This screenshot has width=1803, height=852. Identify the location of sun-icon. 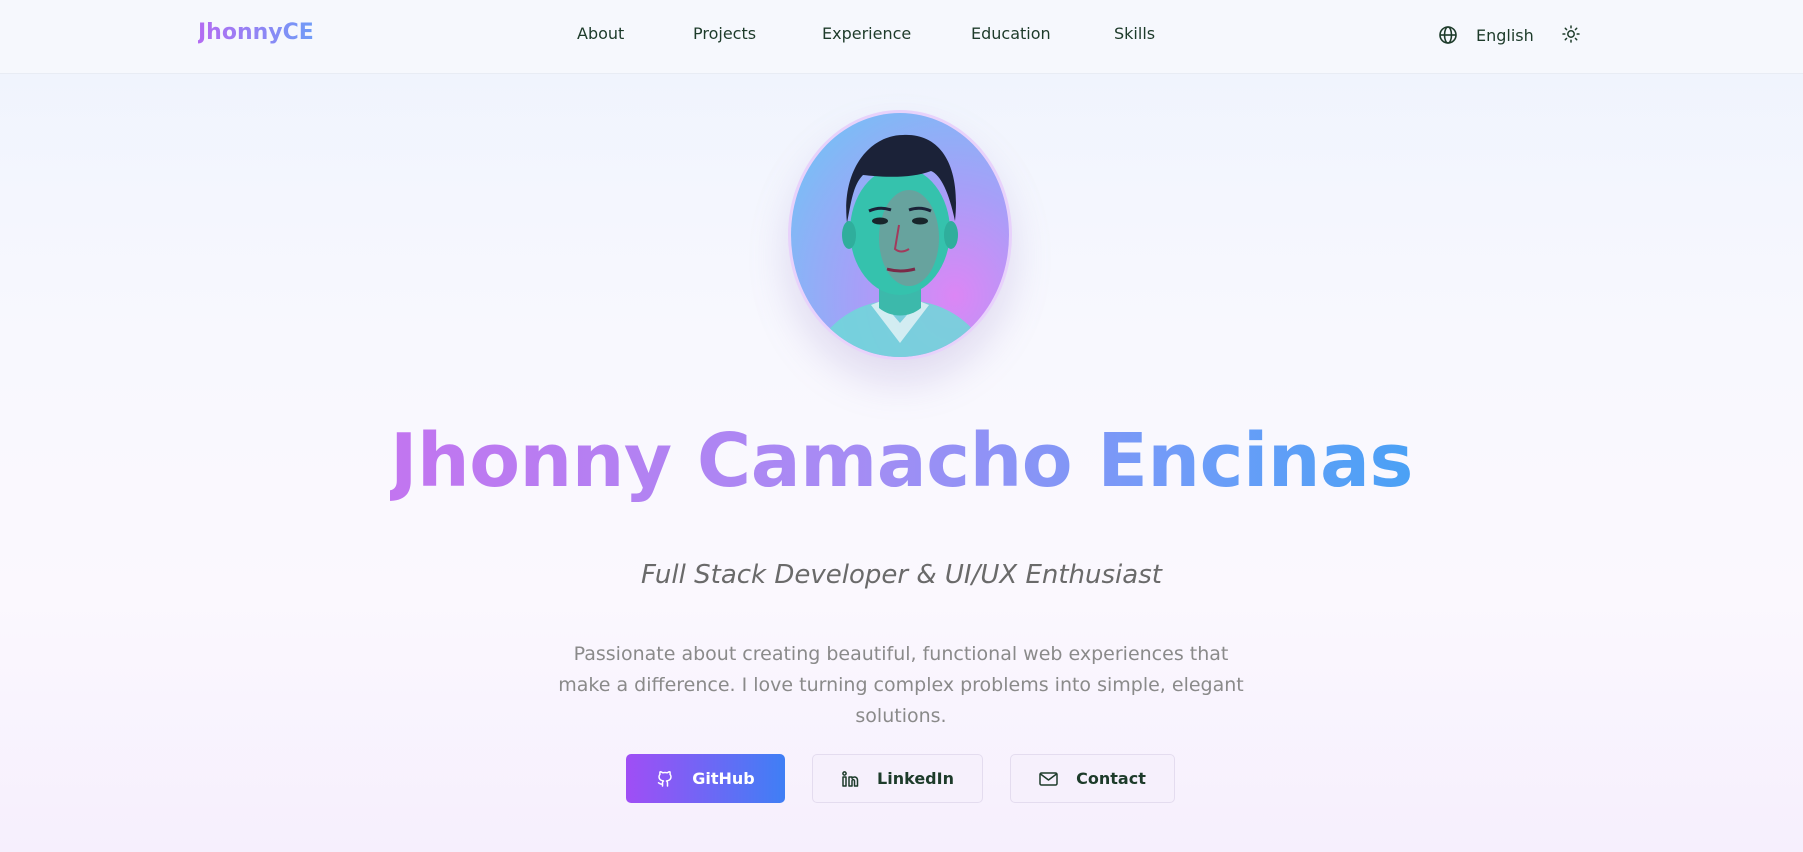
(1571, 34).